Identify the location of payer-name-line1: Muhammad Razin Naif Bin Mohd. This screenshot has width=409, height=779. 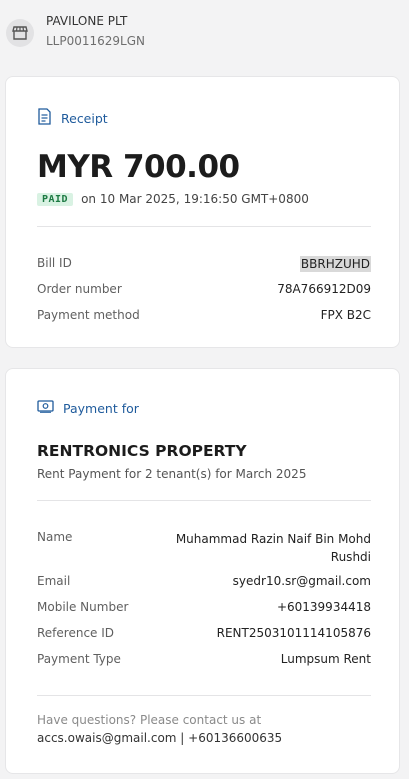
(273, 539).